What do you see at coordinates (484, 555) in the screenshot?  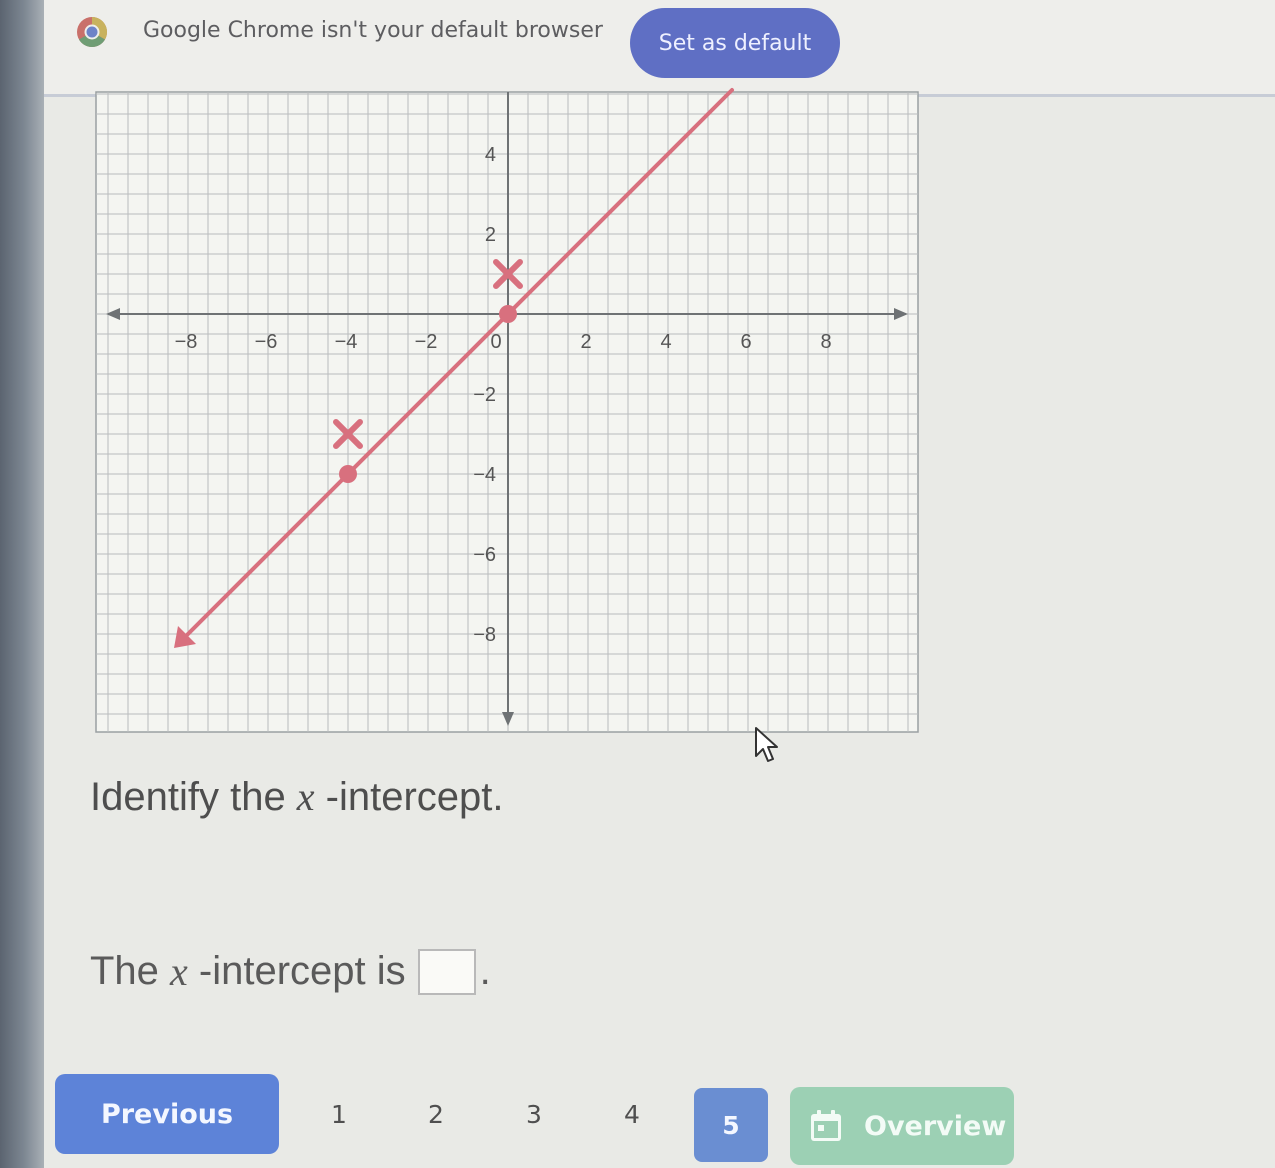 I see `y-tick-label: −6` at bounding box center [484, 555].